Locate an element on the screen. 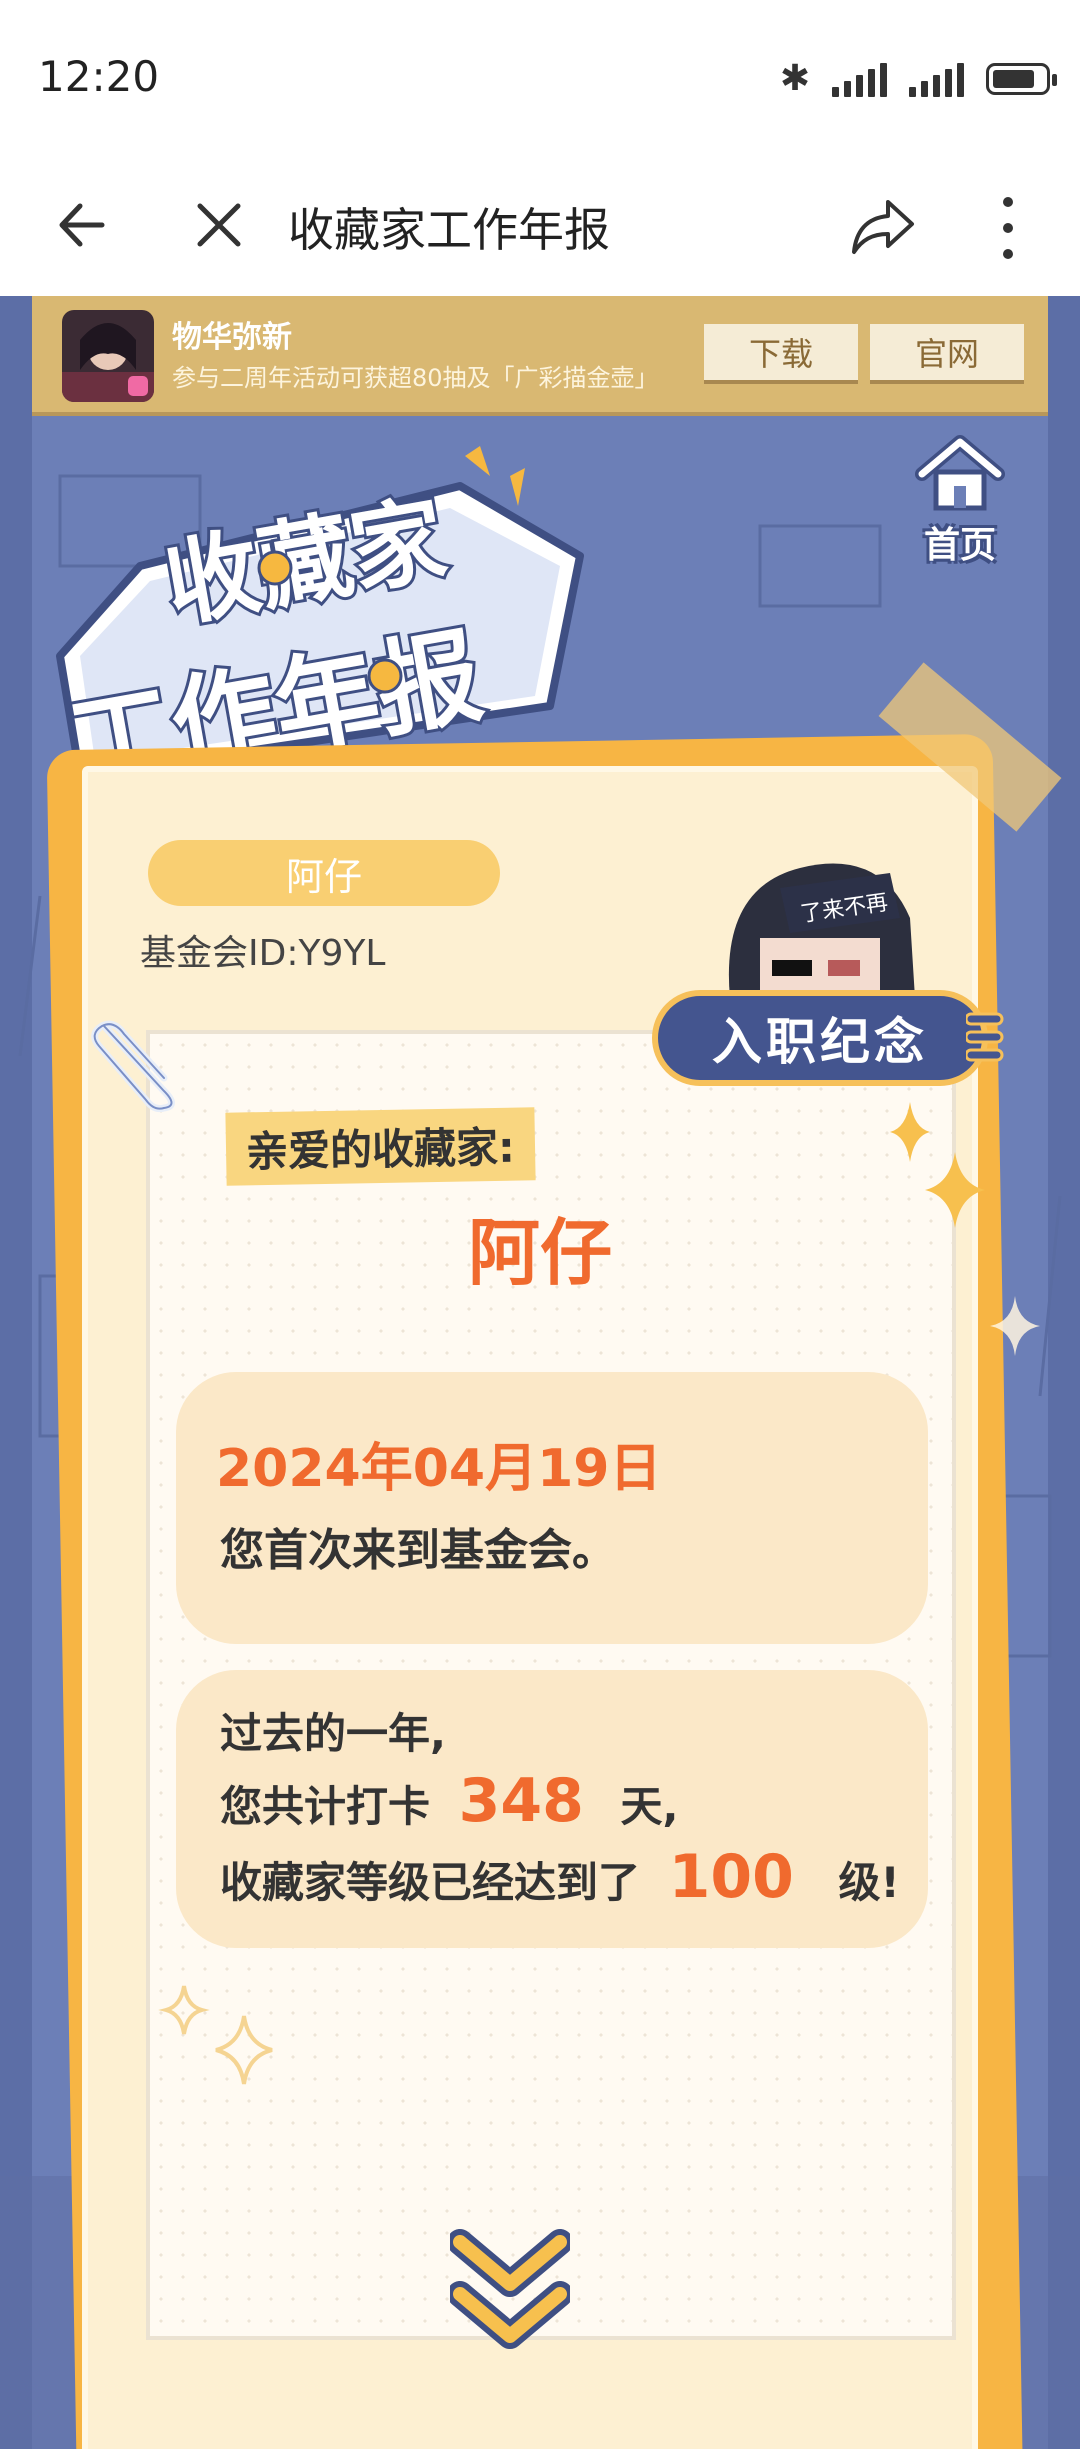  status-icons: ✱ is located at coordinates (918, 78).